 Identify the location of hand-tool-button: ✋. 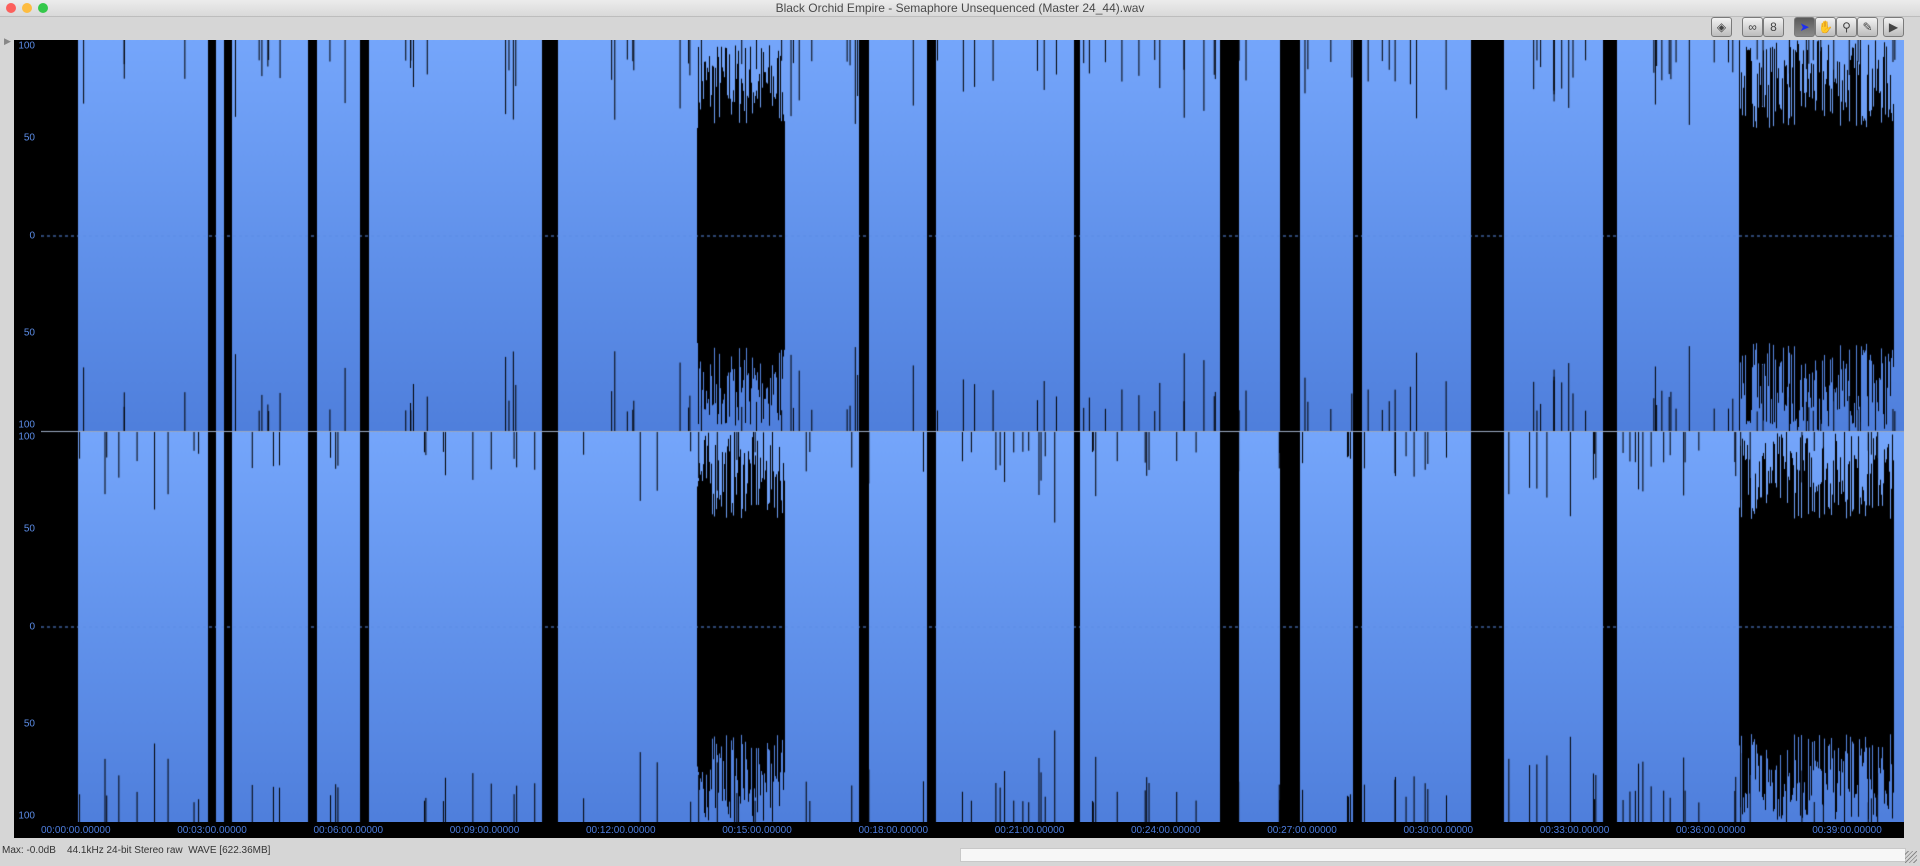
(1825, 27).